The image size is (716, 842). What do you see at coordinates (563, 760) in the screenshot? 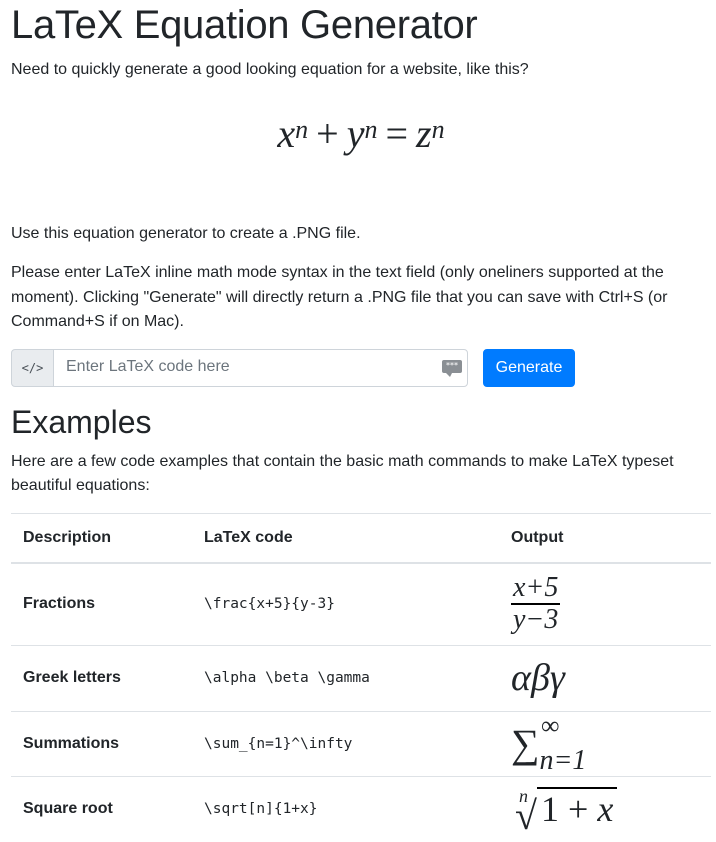
I see `summation-lower: n=1` at bounding box center [563, 760].